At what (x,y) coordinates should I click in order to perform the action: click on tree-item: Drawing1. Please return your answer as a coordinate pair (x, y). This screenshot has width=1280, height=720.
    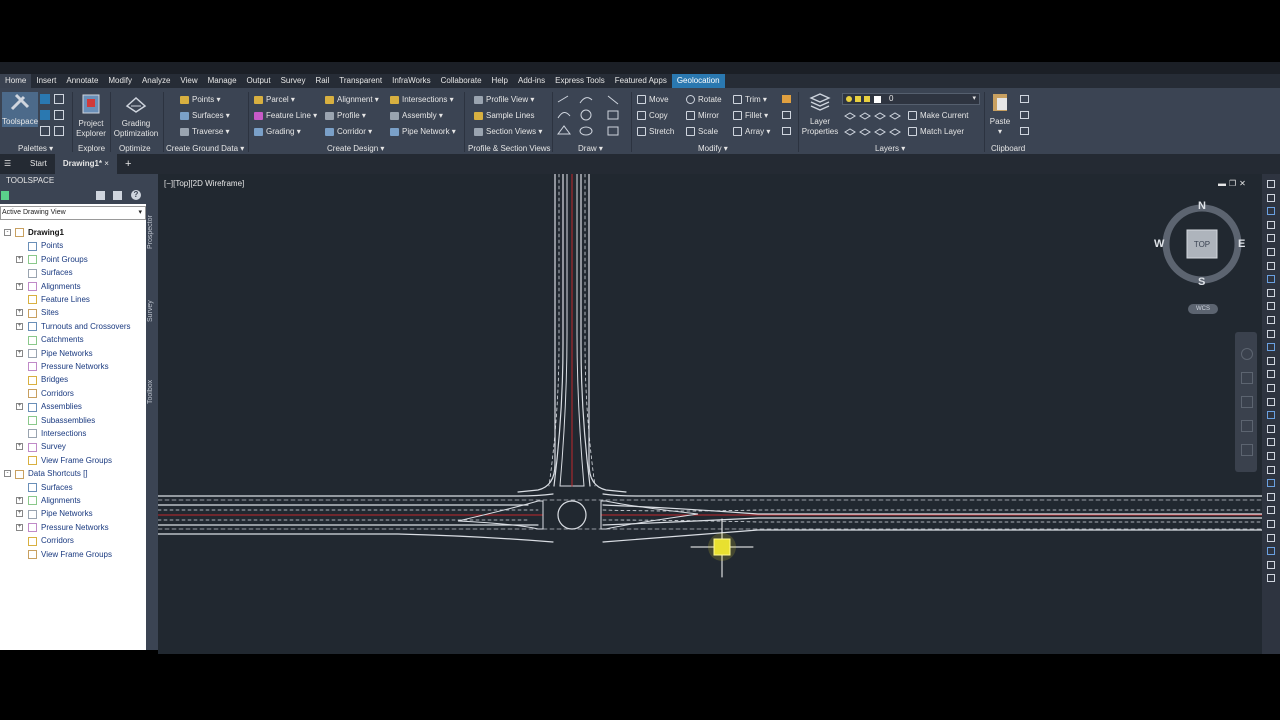
    Looking at the image, I should click on (39, 232).